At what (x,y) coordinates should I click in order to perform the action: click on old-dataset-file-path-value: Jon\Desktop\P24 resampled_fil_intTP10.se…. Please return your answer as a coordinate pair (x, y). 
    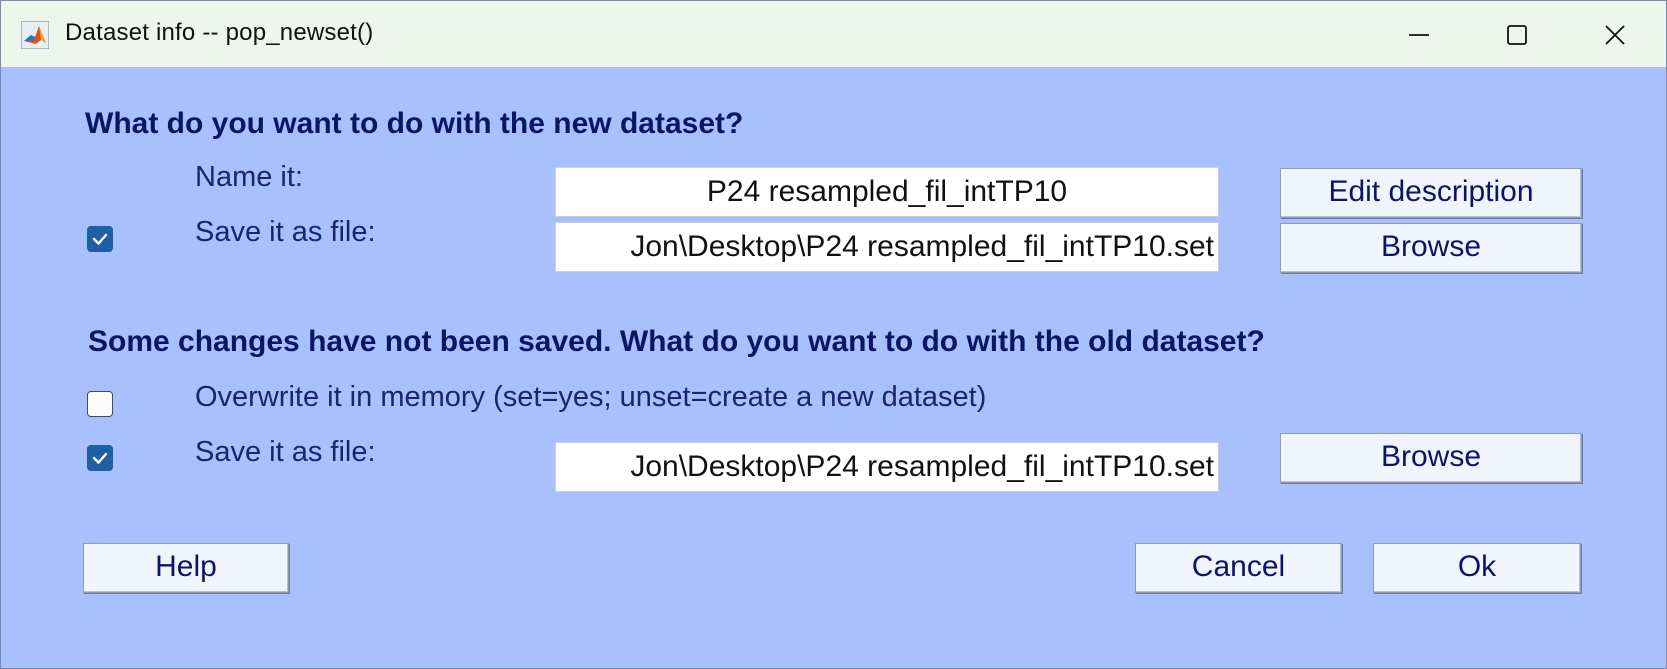
    Looking at the image, I should click on (922, 466).